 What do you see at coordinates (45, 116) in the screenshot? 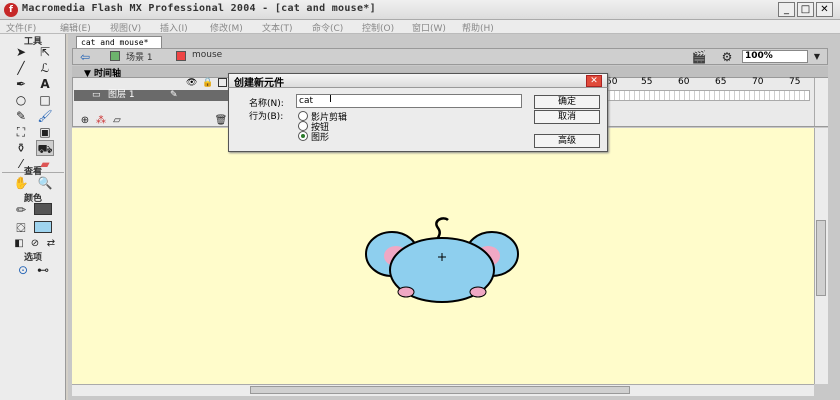
I see `brush-tool-icon: 🖌` at bounding box center [45, 116].